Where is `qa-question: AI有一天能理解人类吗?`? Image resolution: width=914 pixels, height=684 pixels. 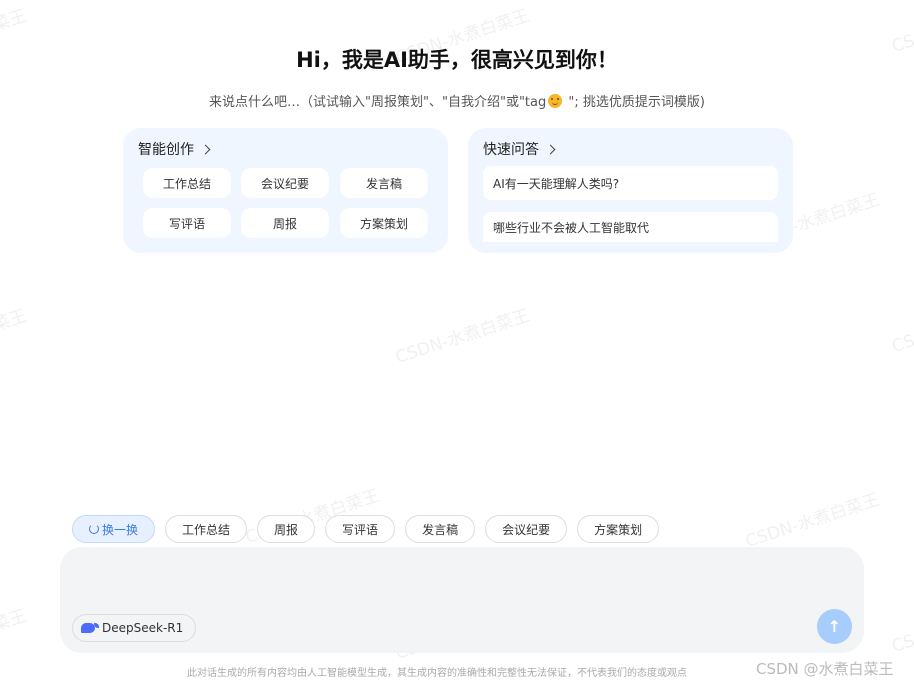
qa-question: AI有一天能理解人类吗? is located at coordinates (630, 183).